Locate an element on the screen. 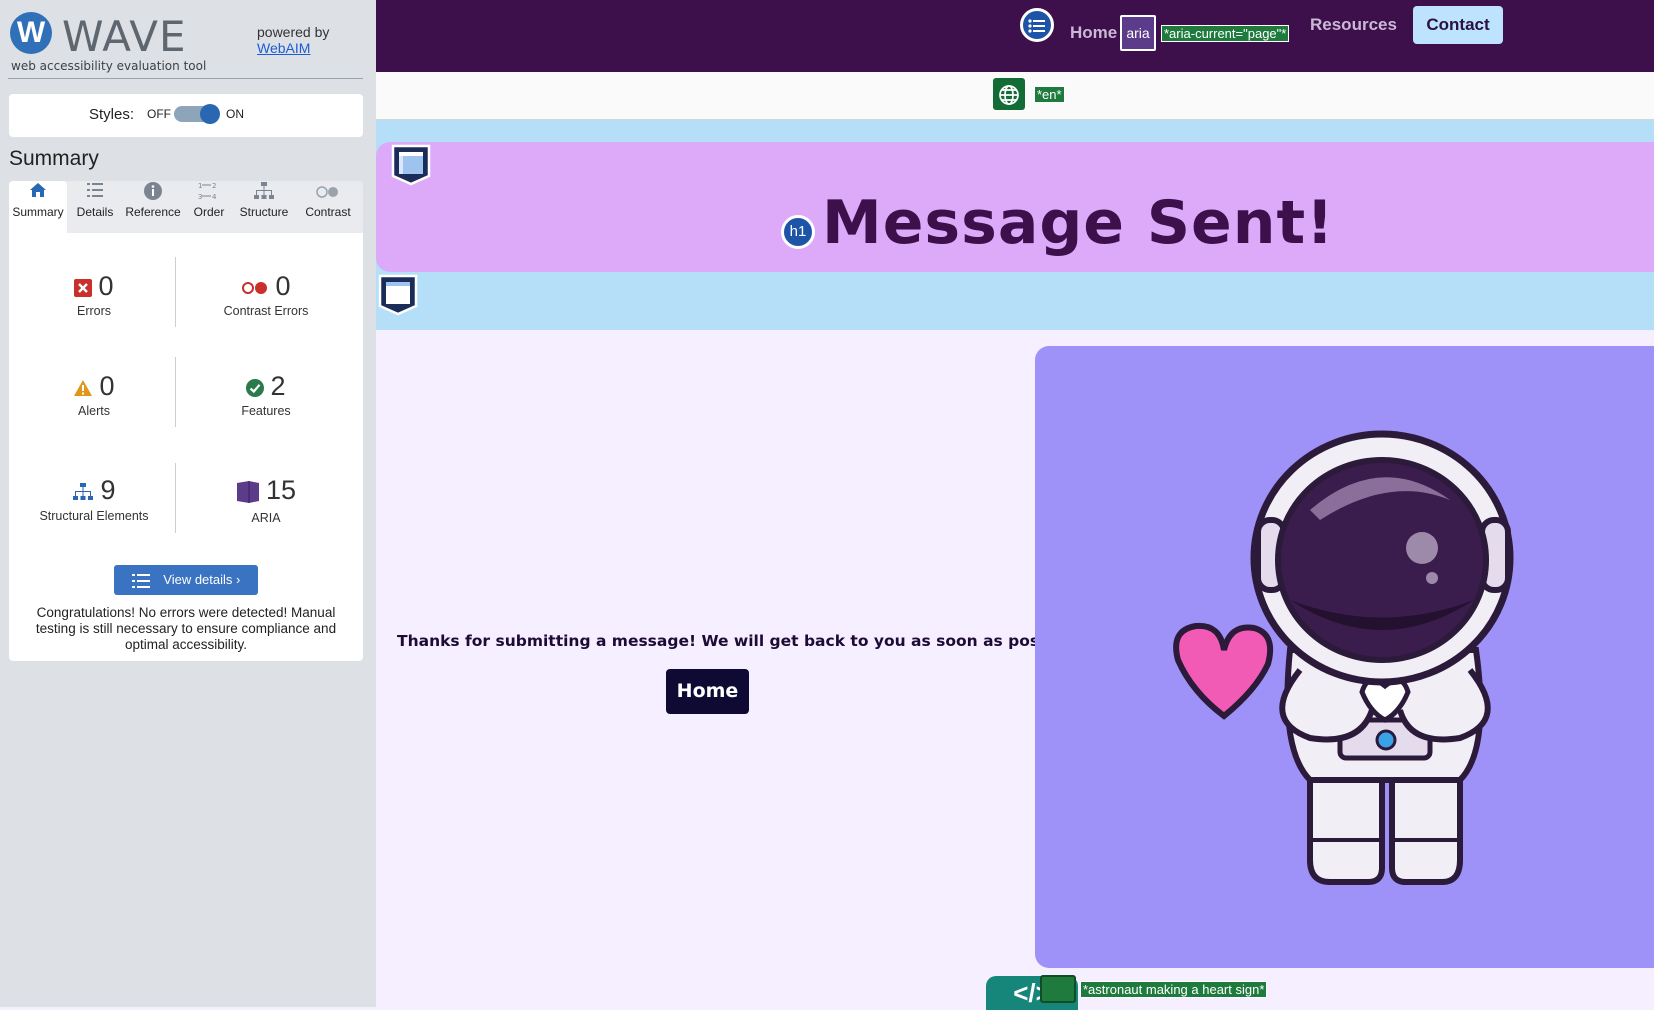 Image resolution: width=1654 pixels, height=1010 pixels. svg-text: 1 is located at coordinates (200, 186).